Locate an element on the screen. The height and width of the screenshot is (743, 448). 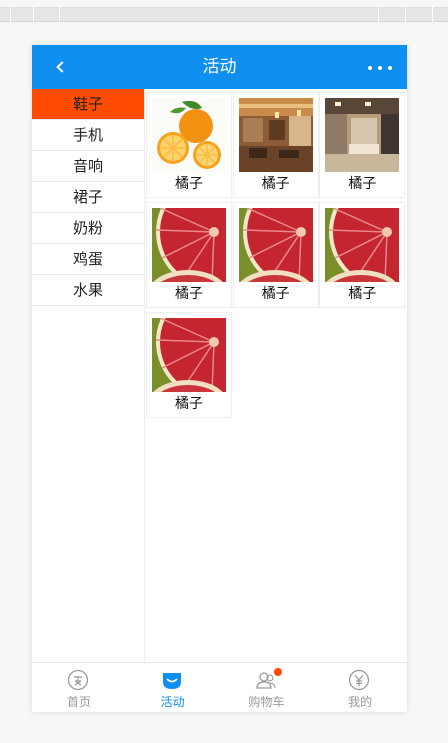
tab-cart: 购物车 is located at coordinates (267, 687).